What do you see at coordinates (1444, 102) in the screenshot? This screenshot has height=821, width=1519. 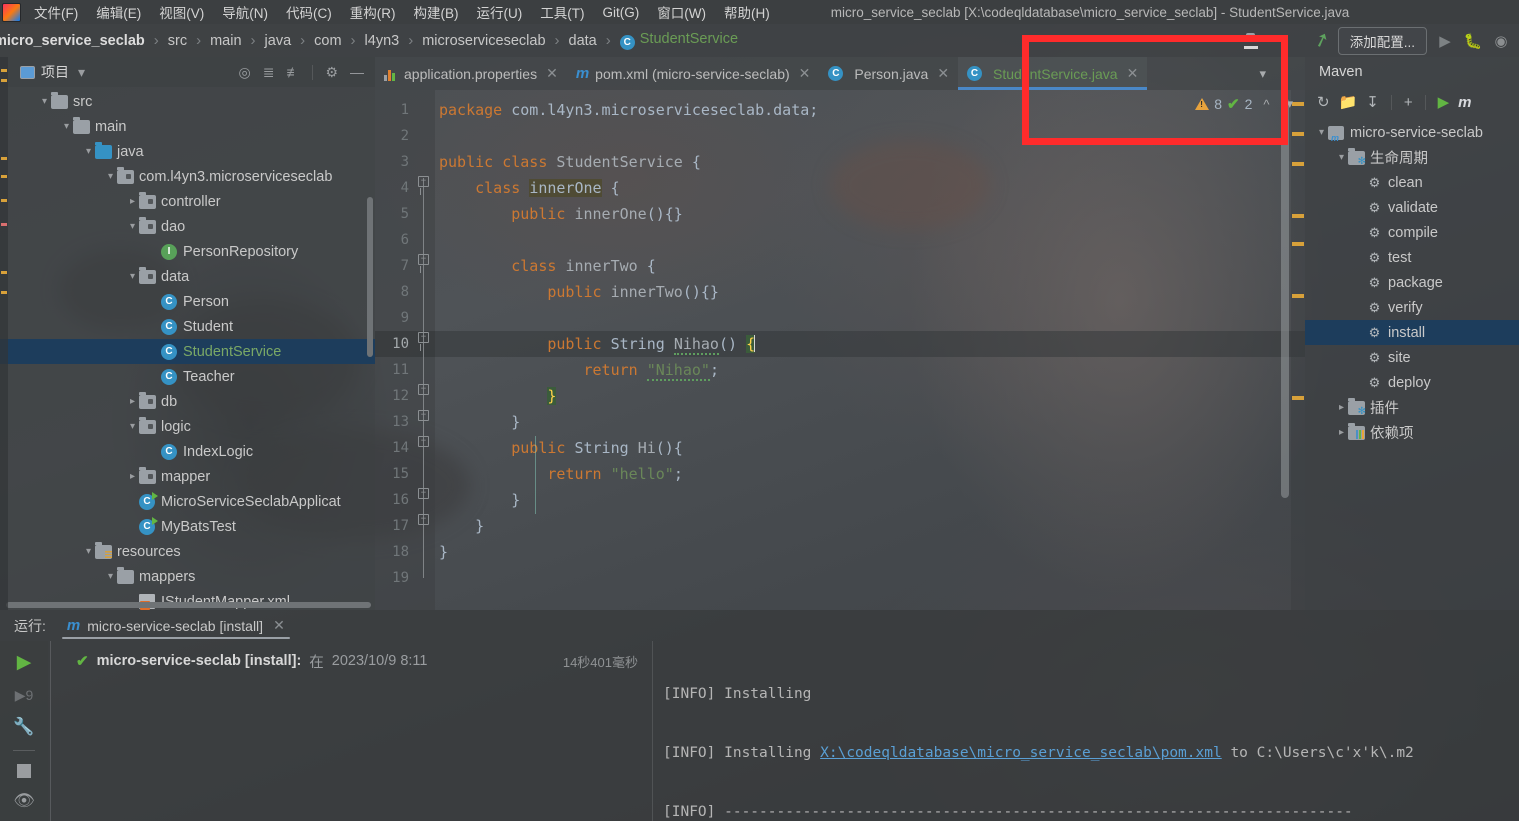 I see `run-maven-goal-icon: ▶` at bounding box center [1444, 102].